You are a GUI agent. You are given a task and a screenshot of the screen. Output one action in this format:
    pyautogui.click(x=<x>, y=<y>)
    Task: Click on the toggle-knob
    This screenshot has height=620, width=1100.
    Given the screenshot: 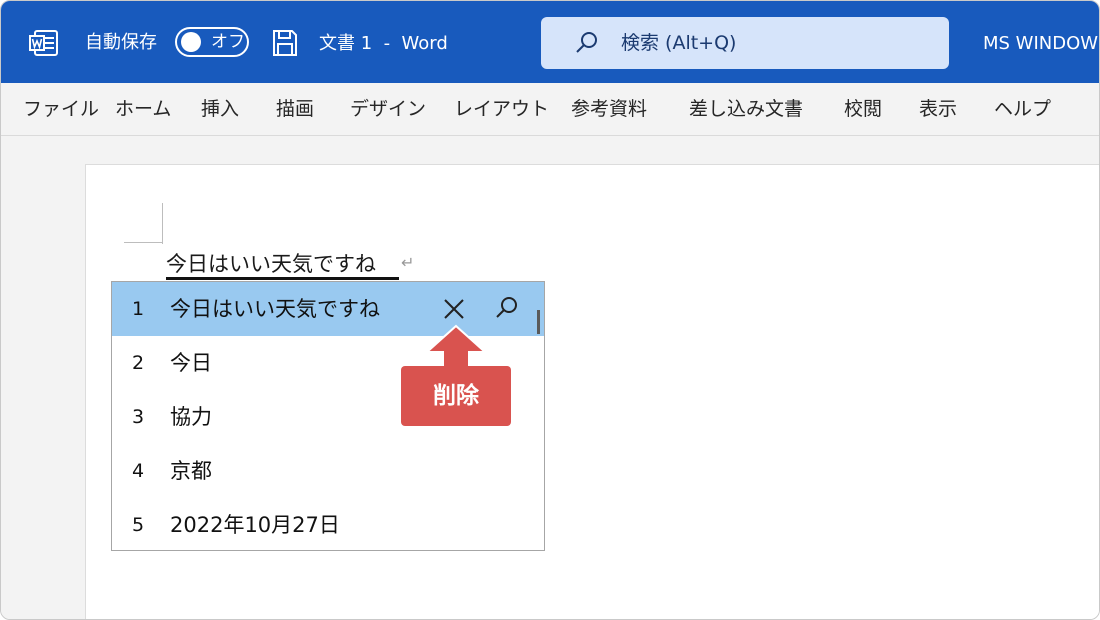 What is the action you would take?
    pyautogui.click(x=191, y=42)
    